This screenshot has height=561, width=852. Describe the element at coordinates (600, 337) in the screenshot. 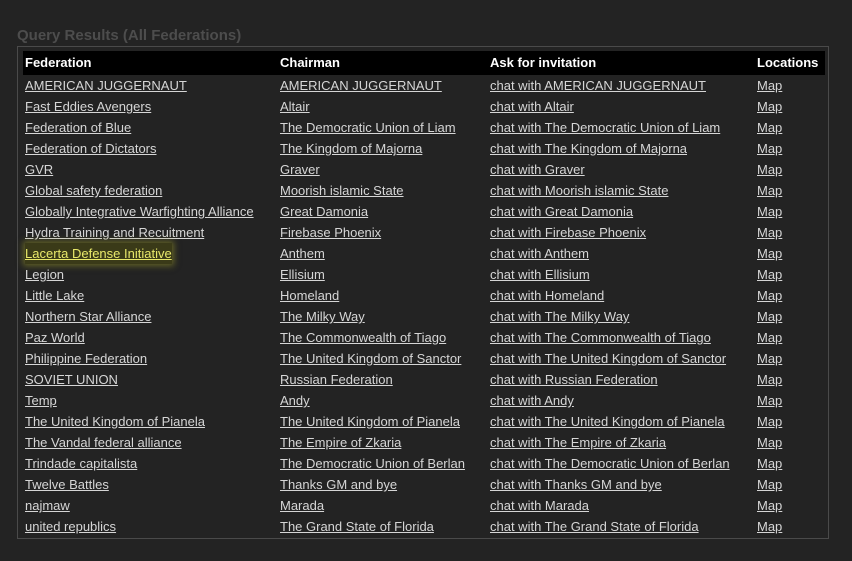

I see `chat-invitation-link: chat with The Commonwealth of Tiago` at that location.